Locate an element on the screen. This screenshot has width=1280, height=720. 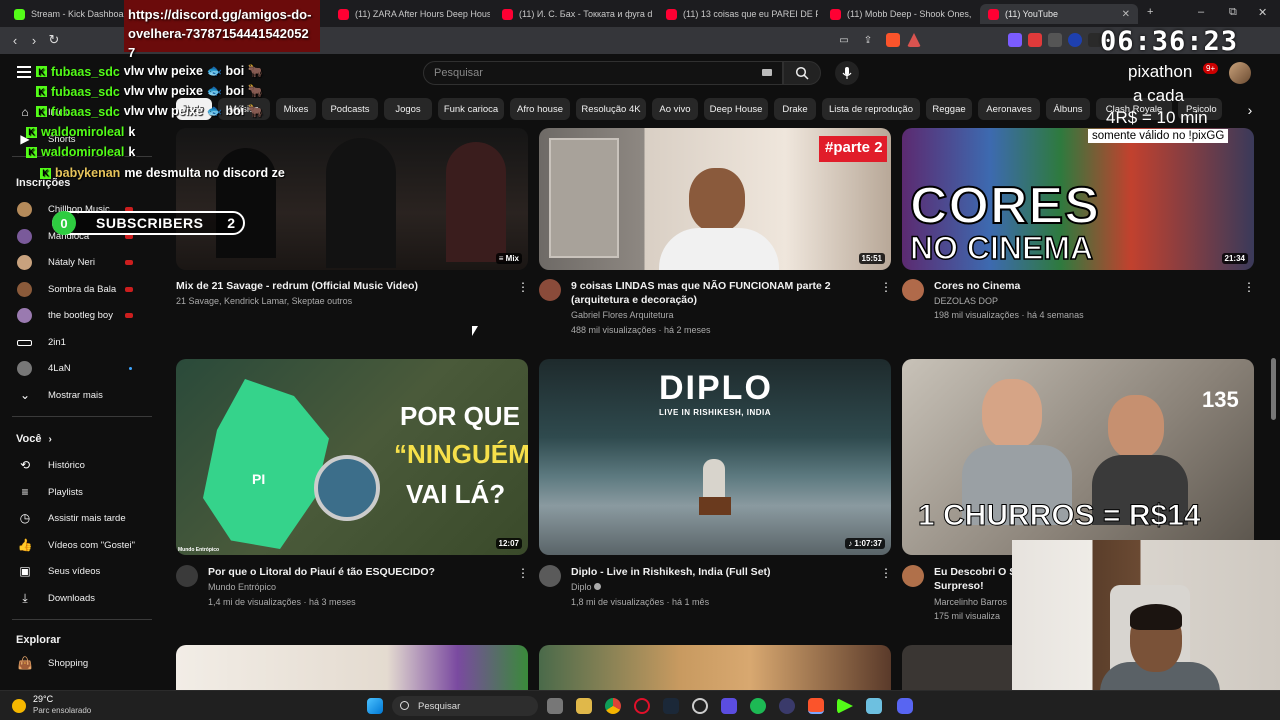
chip-ao-vivo: Ao vivo is located at coordinates (675, 109).